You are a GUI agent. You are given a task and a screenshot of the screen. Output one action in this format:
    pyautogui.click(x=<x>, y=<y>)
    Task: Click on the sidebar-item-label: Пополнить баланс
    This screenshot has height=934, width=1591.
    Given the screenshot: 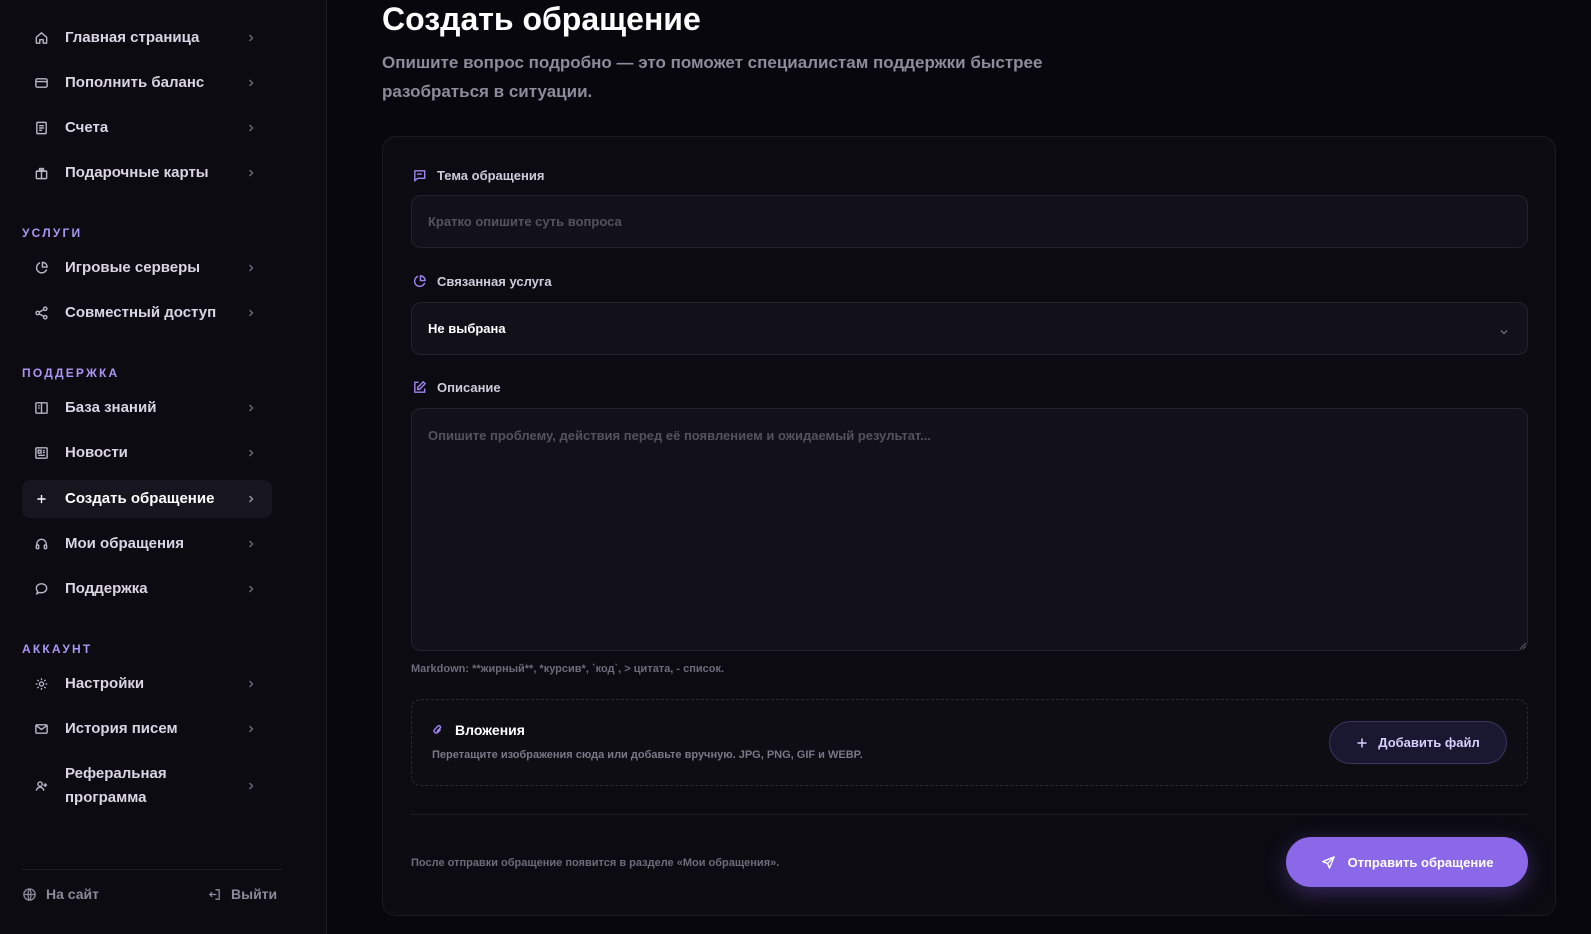 What is the action you would take?
    pyautogui.click(x=135, y=82)
    